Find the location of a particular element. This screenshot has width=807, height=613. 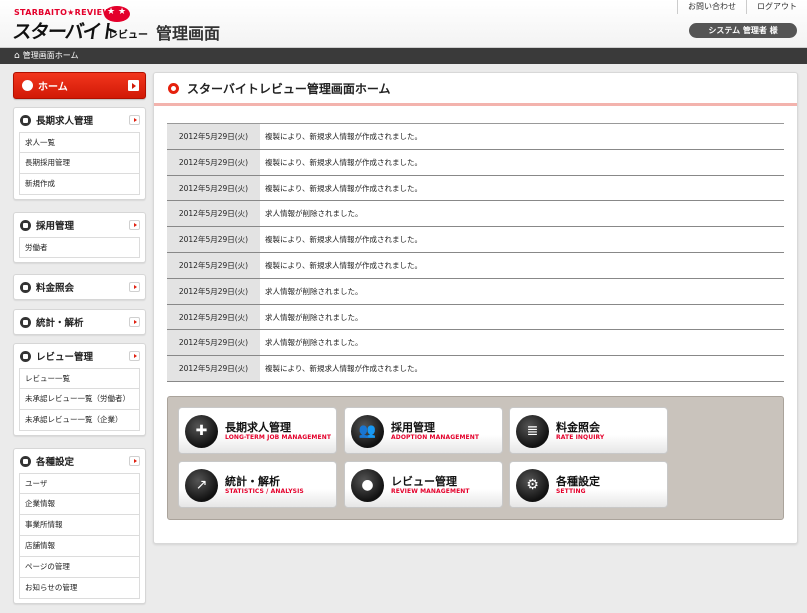

chart-icon is located at coordinates (25, 322).